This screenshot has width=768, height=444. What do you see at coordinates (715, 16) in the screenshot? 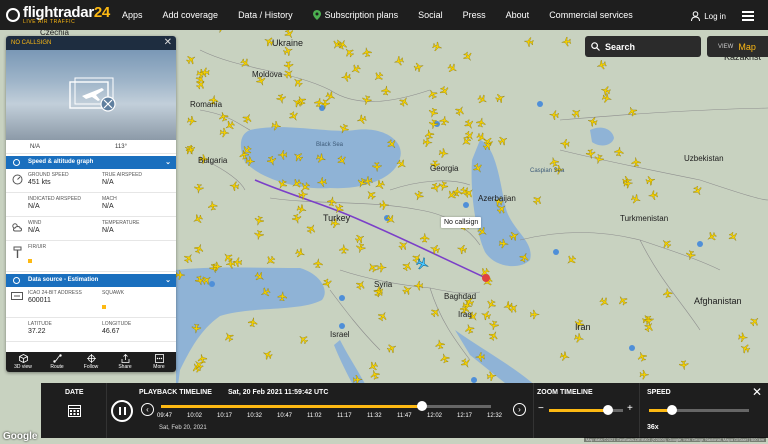
I see `login-label: Log in` at bounding box center [715, 16].